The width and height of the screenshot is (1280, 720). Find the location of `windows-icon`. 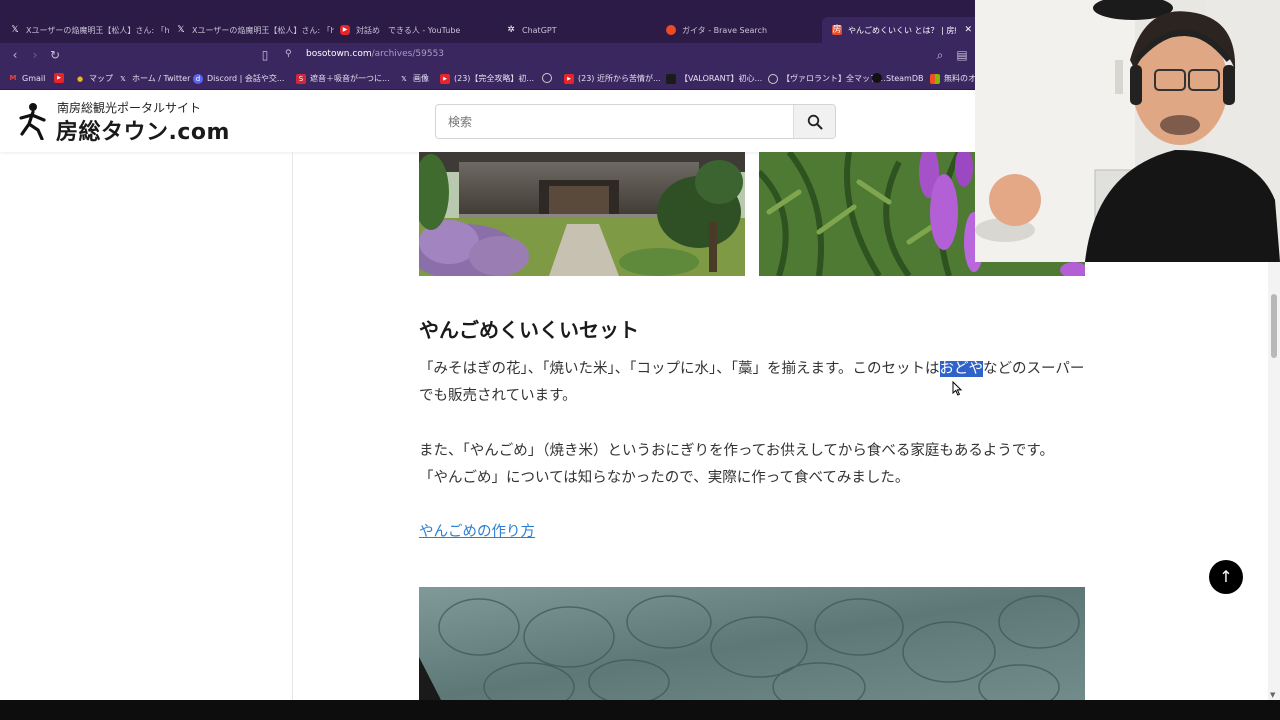

windows-icon is located at coordinates (935, 78).